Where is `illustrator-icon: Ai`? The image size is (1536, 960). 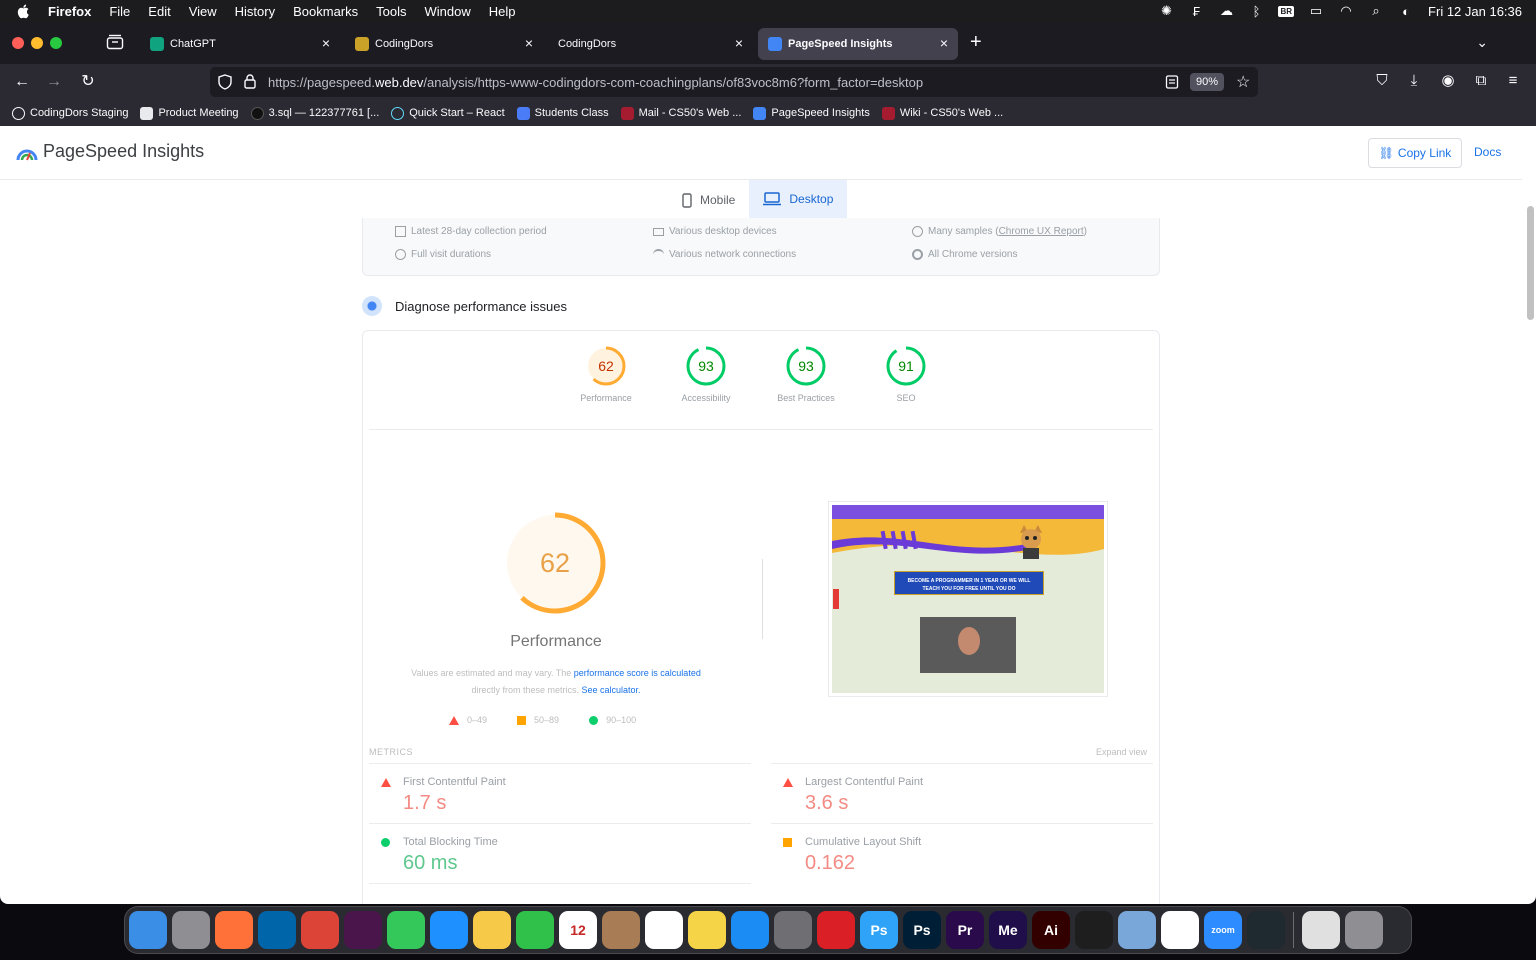
illustrator-icon: Ai is located at coordinates (1051, 930).